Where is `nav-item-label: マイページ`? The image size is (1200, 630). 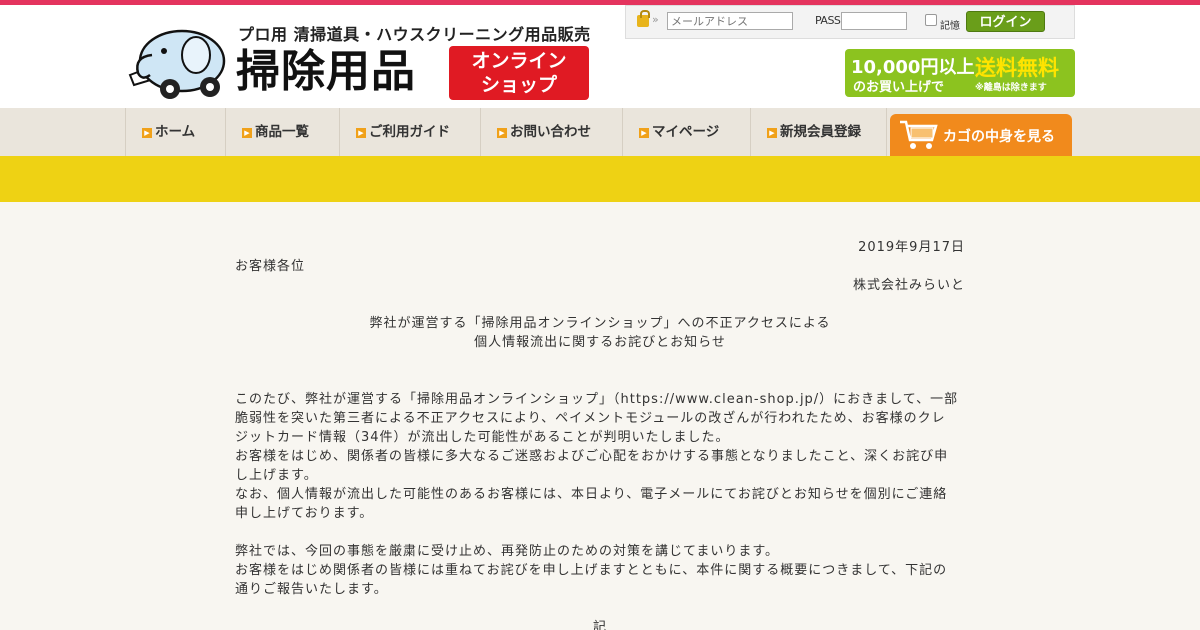 nav-item-label: マイページ is located at coordinates (686, 132).